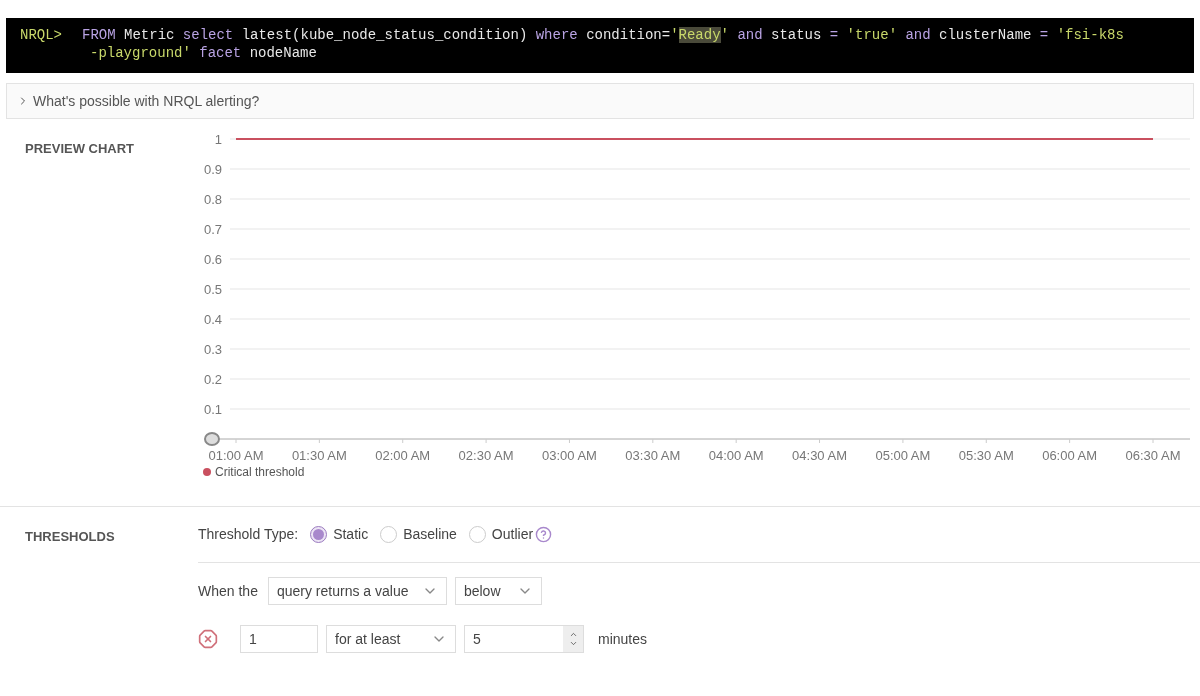 This screenshot has width=1200, height=696. What do you see at coordinates (212, 439) in the screenshot?
I see `circle-marker-icon` at bounding box center [212, 439].